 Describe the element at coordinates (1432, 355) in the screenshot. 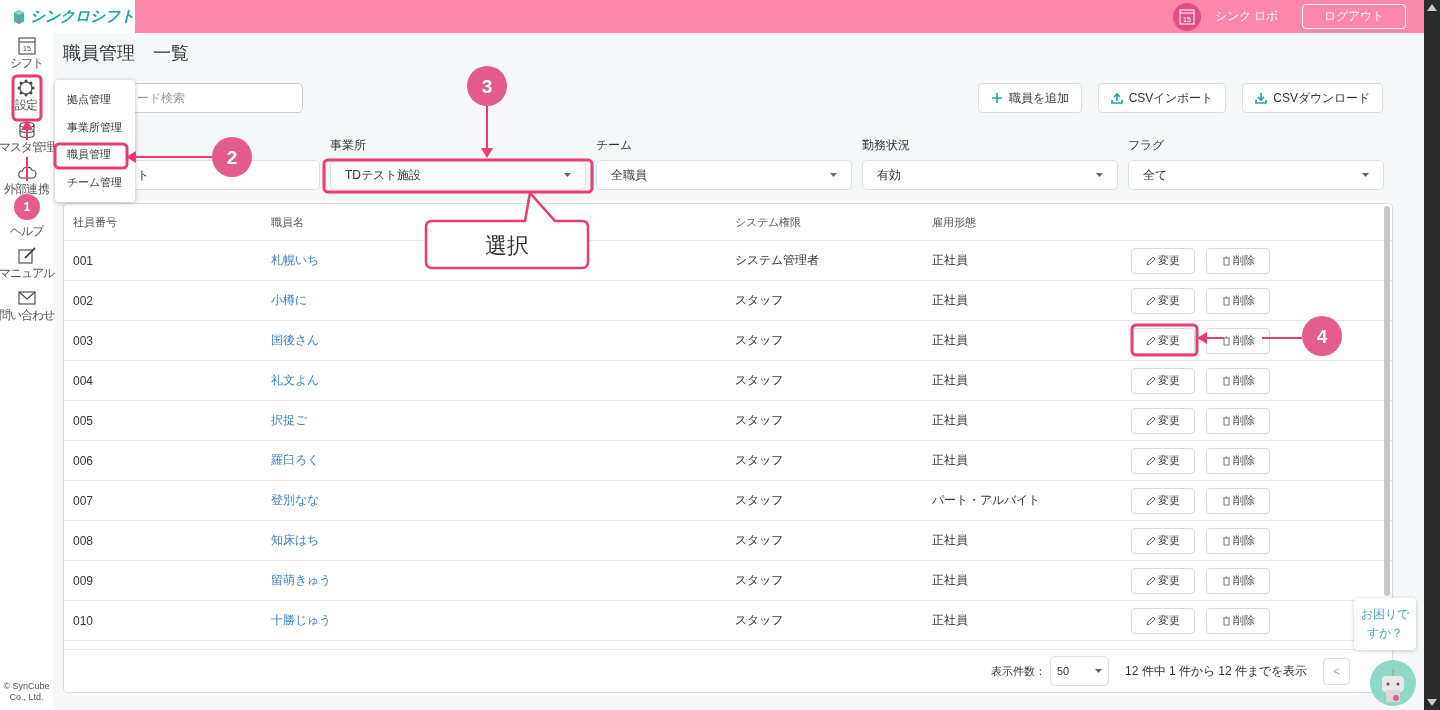

I see `scrollbar` at that location.